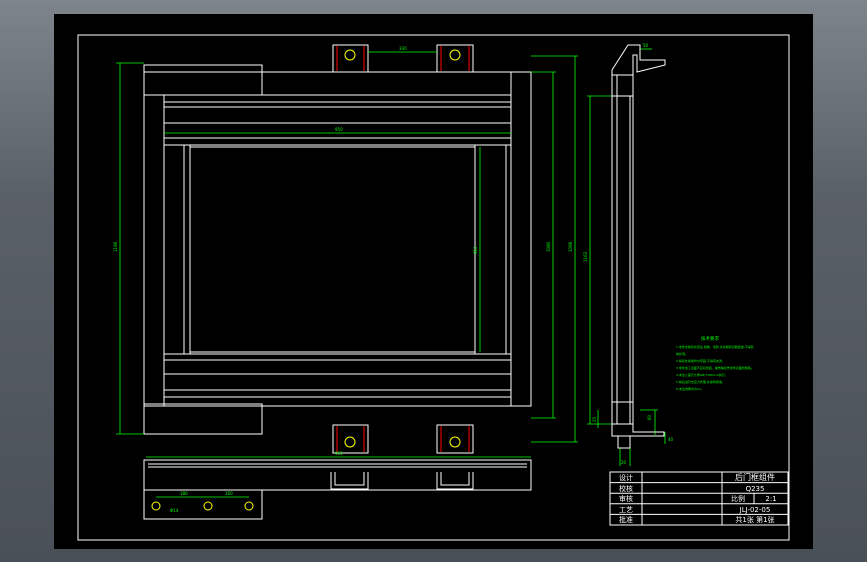 The width and height of the screenshot is (867, 562). Describe the element at coordinates (738, 498) in the screenshot. I see `scale-label: 比例` at that location.